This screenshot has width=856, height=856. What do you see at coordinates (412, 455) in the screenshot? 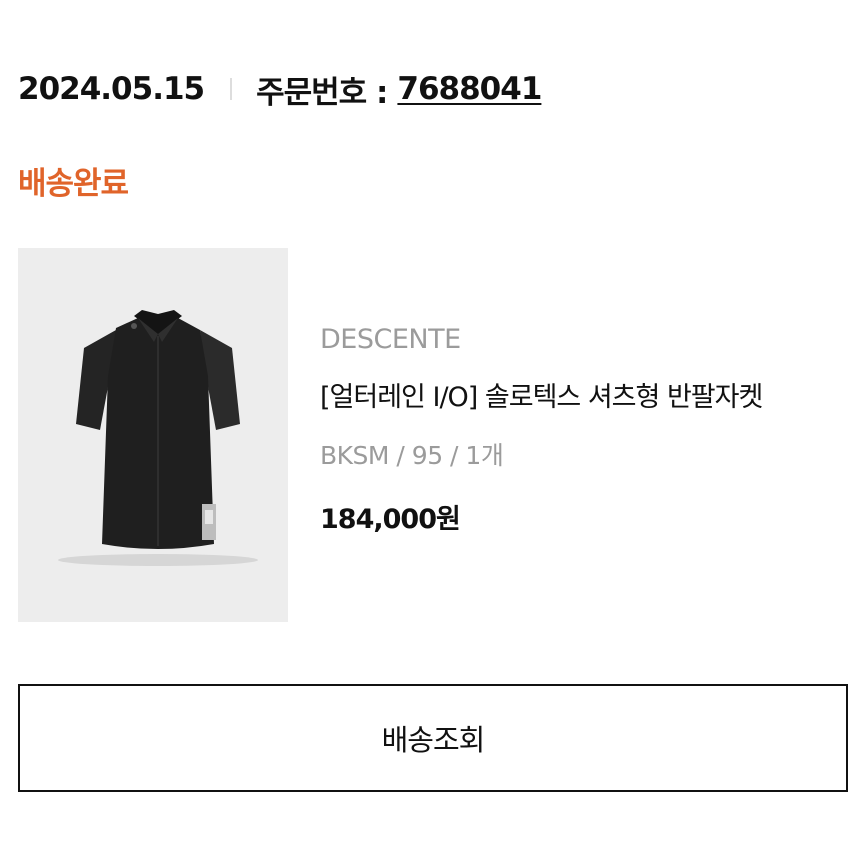
I see `product-option: BKSM / 95 / 1개` at bounding box center [412, 455].